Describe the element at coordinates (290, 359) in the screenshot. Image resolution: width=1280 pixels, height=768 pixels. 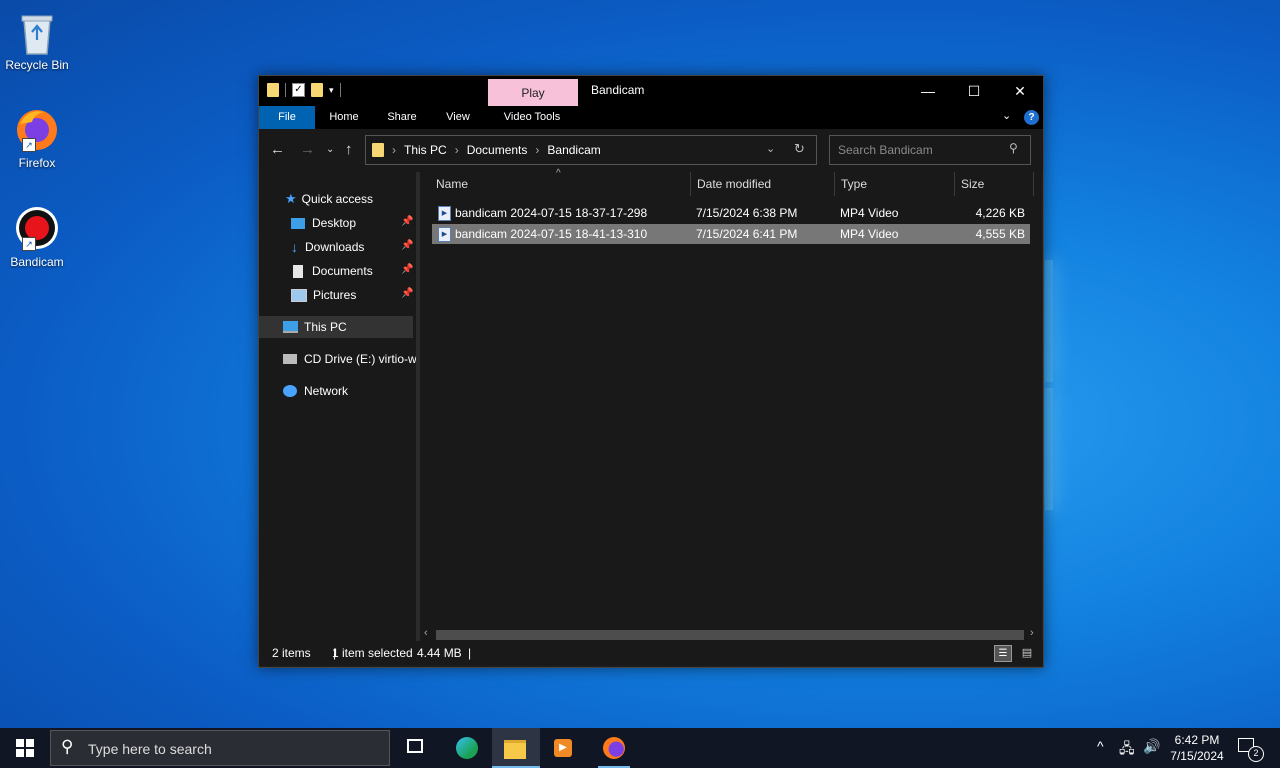
I see `cd-drive-icon` at that location.